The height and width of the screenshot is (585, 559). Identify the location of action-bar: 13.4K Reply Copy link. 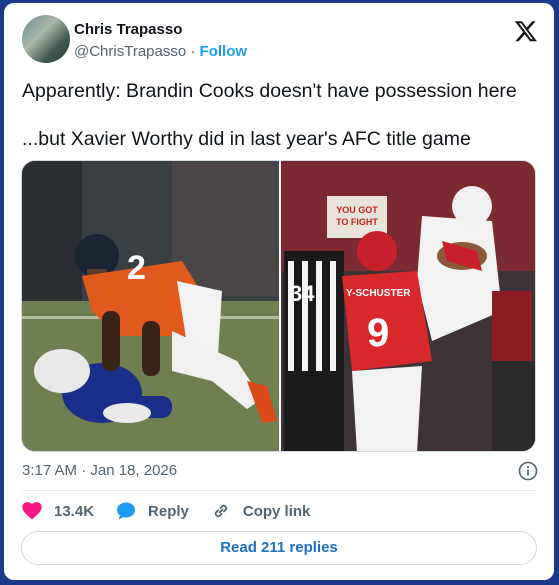
(177, 511).